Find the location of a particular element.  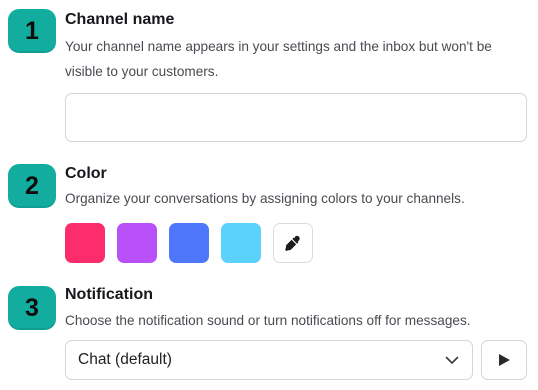

step-2-badge: 2 is located at coordinates (32, 186).